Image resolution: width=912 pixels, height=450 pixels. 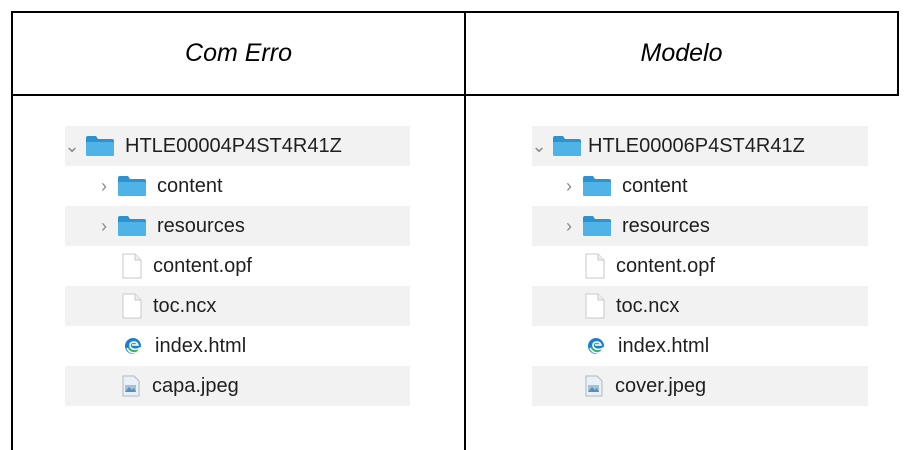 I want to click on tree-root-row: ⌄ HTLE00006P4ST4R41Z, so click(x=699, y=146).